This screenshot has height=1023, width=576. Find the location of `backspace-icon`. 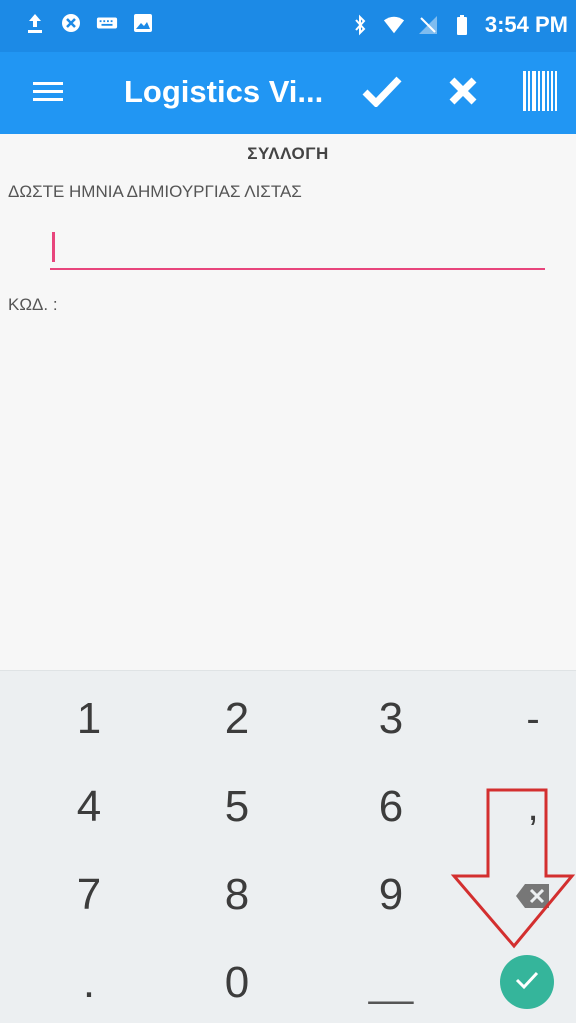

backspace-icon is located at coordinates (533, 895).